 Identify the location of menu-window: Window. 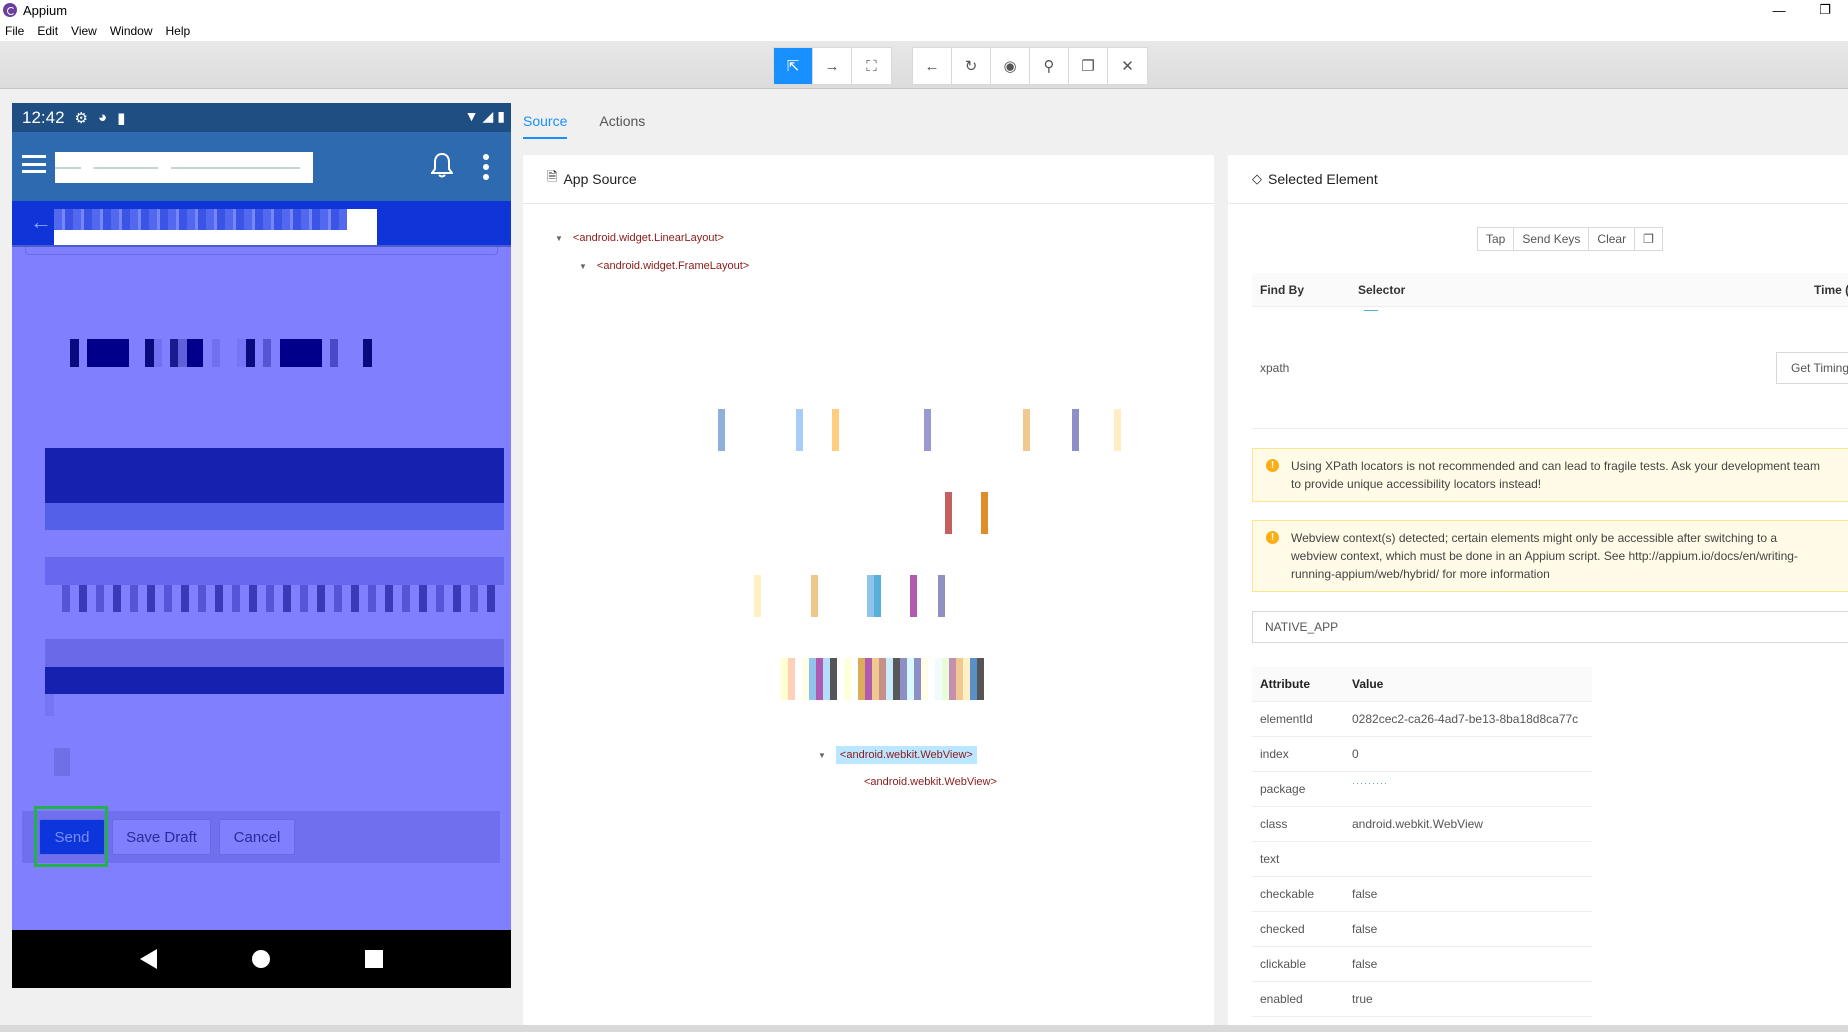
(131, 31).